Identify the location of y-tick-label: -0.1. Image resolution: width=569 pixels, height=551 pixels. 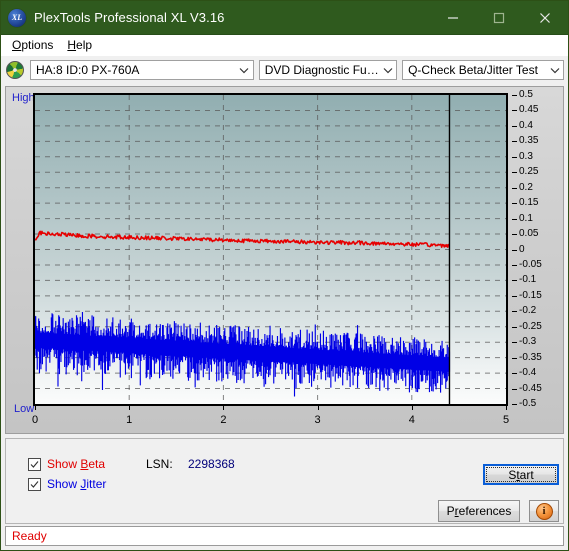
(528, 280).